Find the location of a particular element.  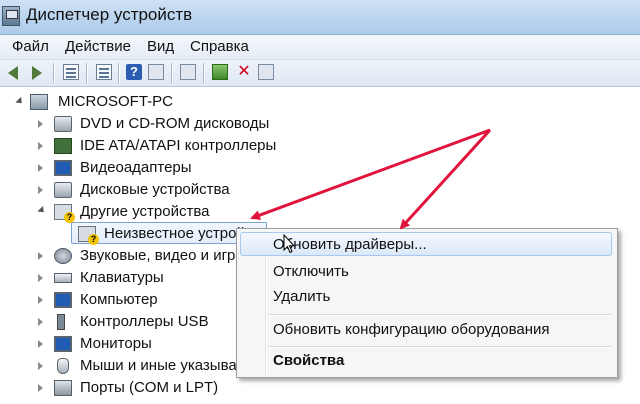

tree-item-computer: Компьютер is located at coordinates (136, 300).